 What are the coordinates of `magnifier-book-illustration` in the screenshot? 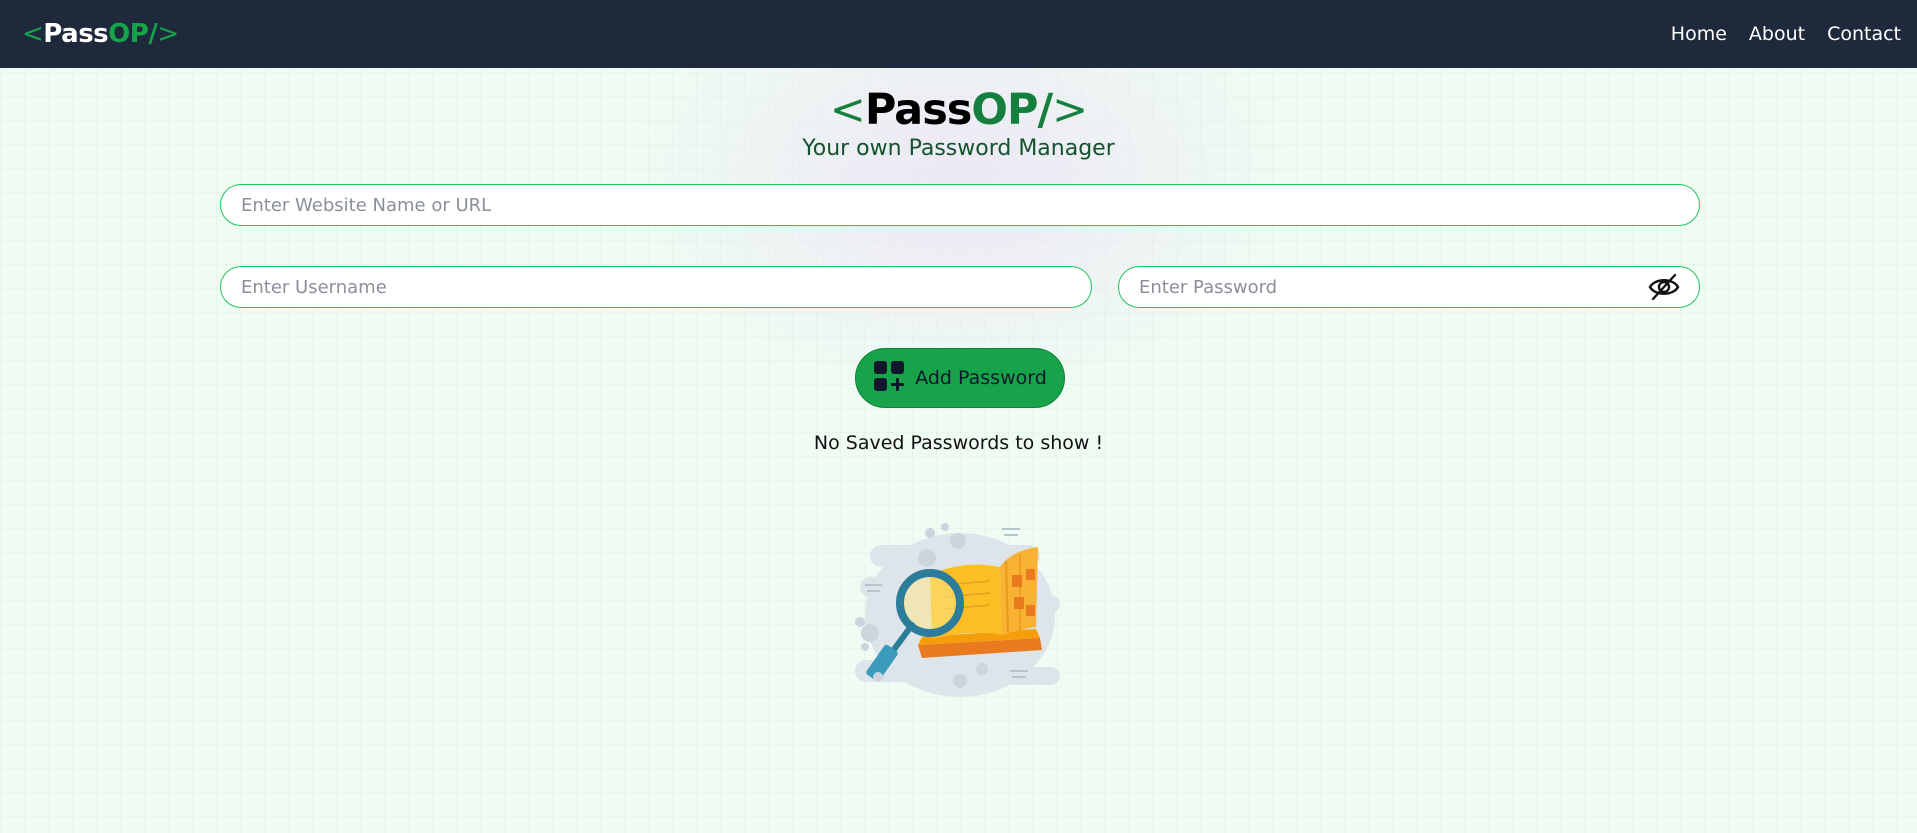 It's located at (955, 605).